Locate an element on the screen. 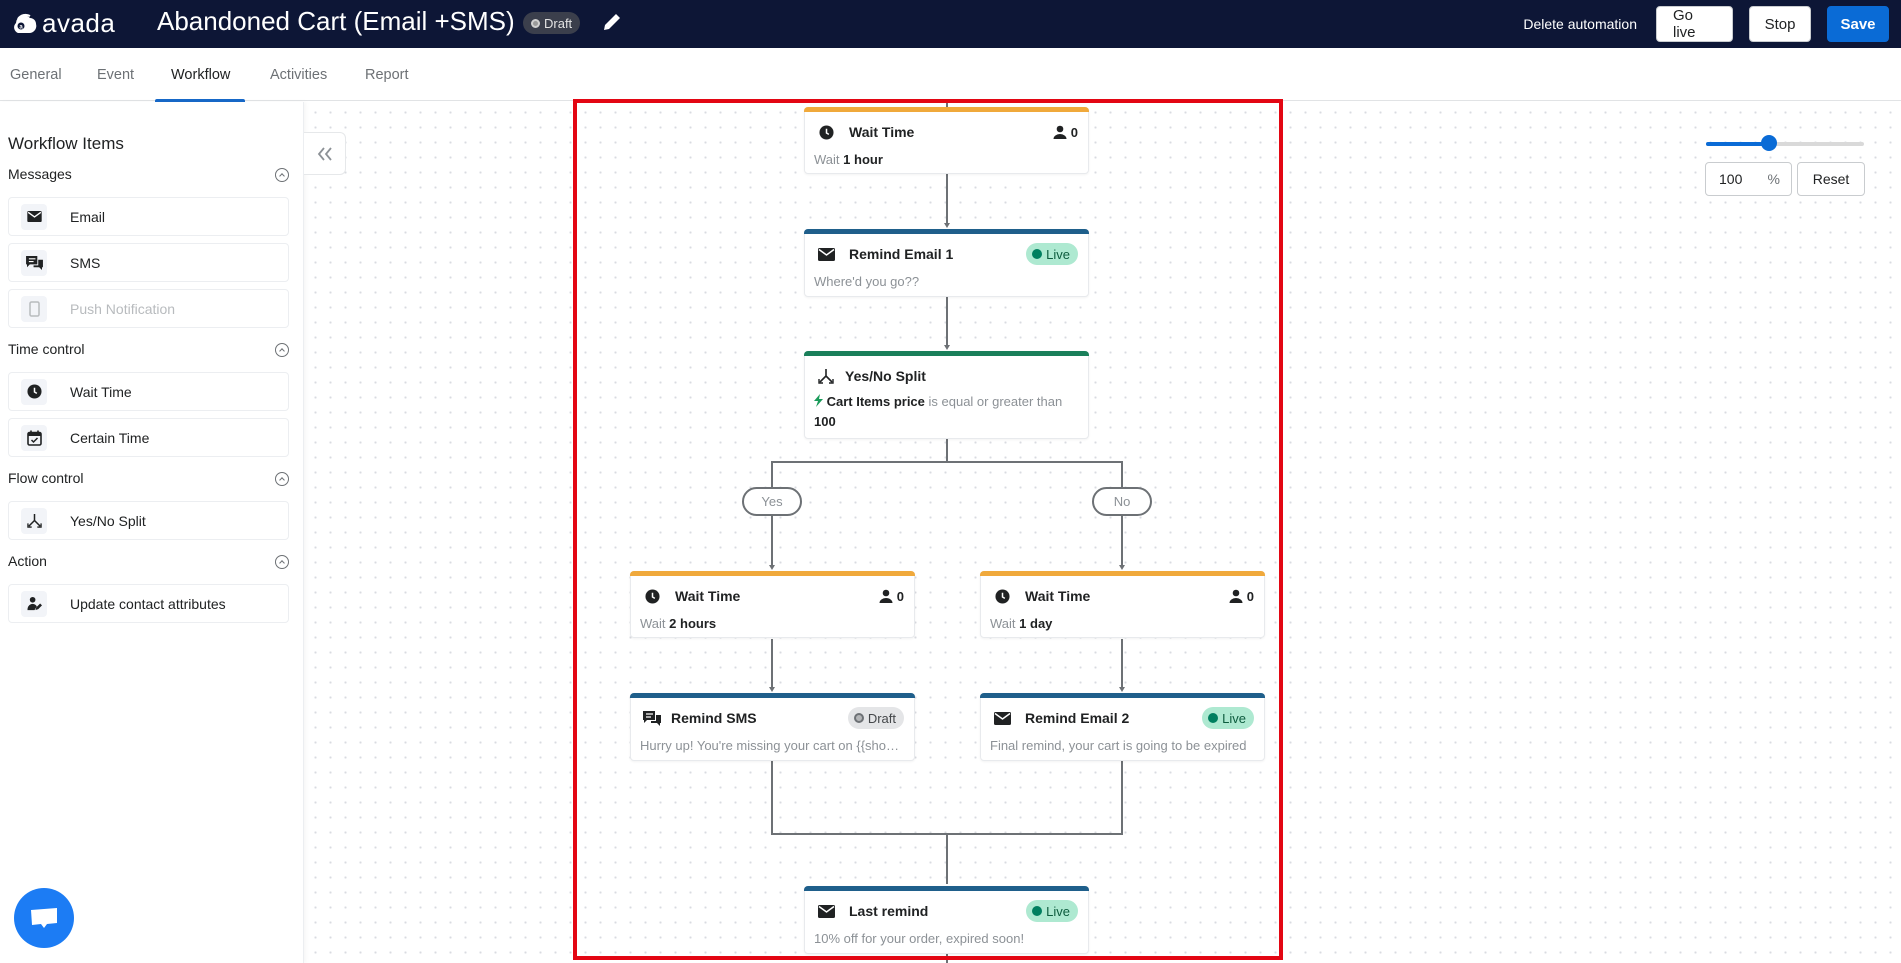 This screenshot has height=963, width=1901. sidebar-item-label: Push Notification is located at coordinates (123, 308).